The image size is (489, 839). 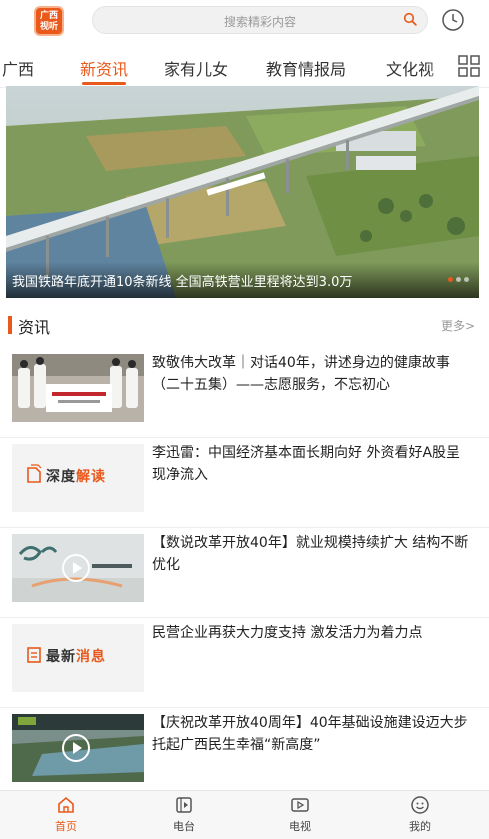 I want to click on badge-label-part: 最新, so click(x=61, y=657).